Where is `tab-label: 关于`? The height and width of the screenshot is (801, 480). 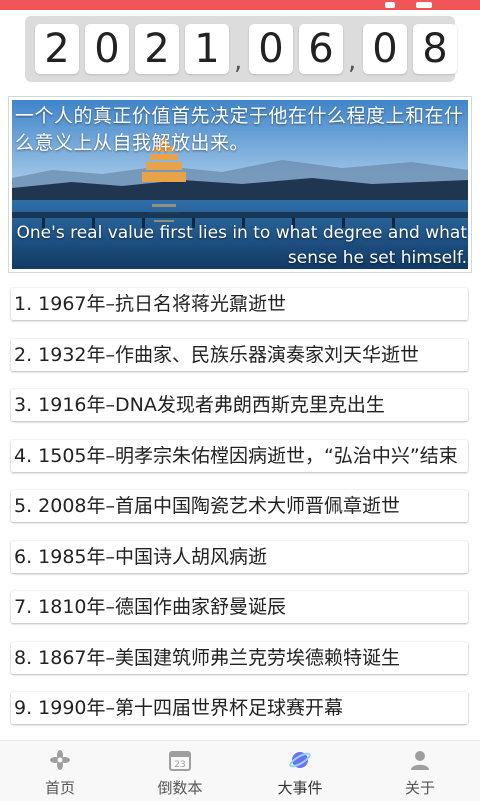 tab-label: 关于 is located at coordinates (419, 788).